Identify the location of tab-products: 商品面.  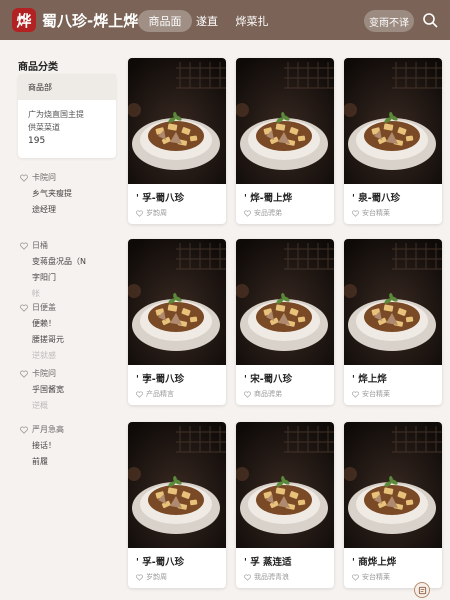
(165, 21).